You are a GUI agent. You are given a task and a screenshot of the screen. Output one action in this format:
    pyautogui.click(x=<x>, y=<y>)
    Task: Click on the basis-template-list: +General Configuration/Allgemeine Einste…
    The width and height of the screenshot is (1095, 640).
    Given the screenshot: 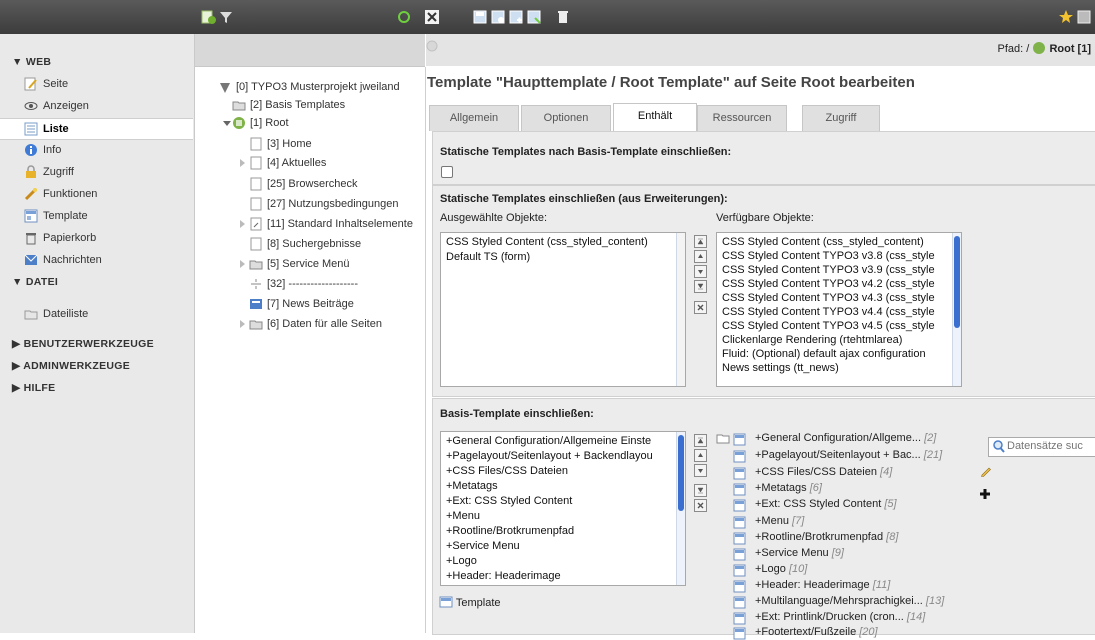 What is the action you would take?
    pyautogui.click(x=563, y=508)
    